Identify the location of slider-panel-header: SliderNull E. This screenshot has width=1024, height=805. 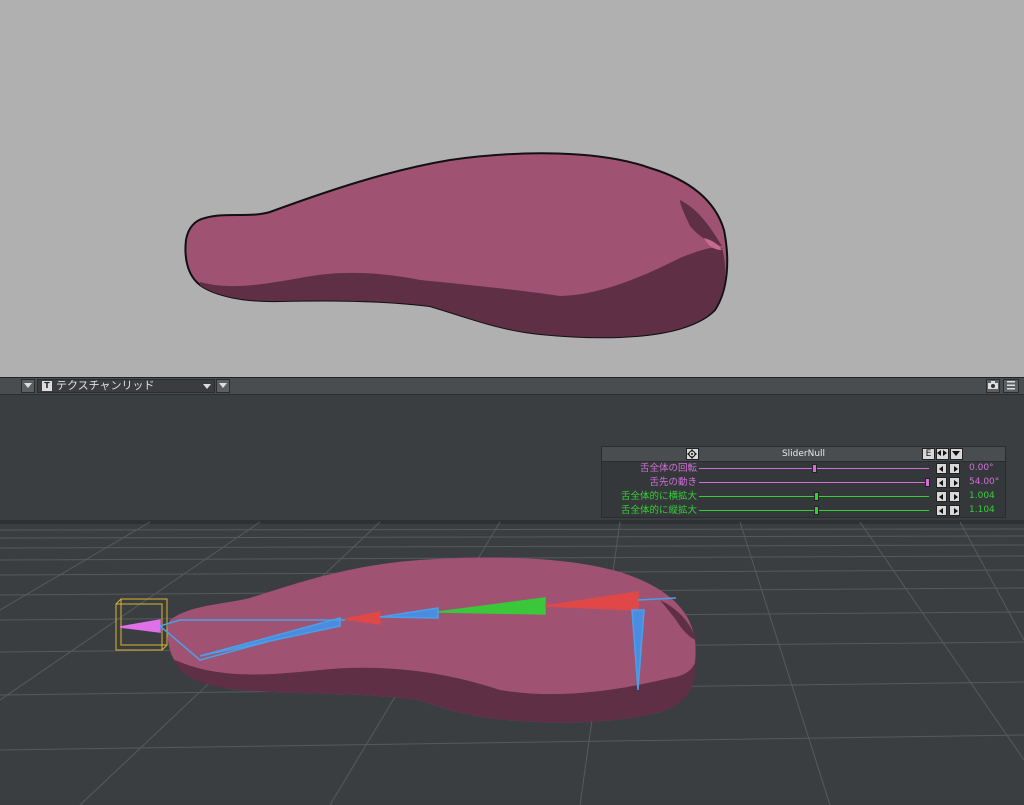
(803, 454).